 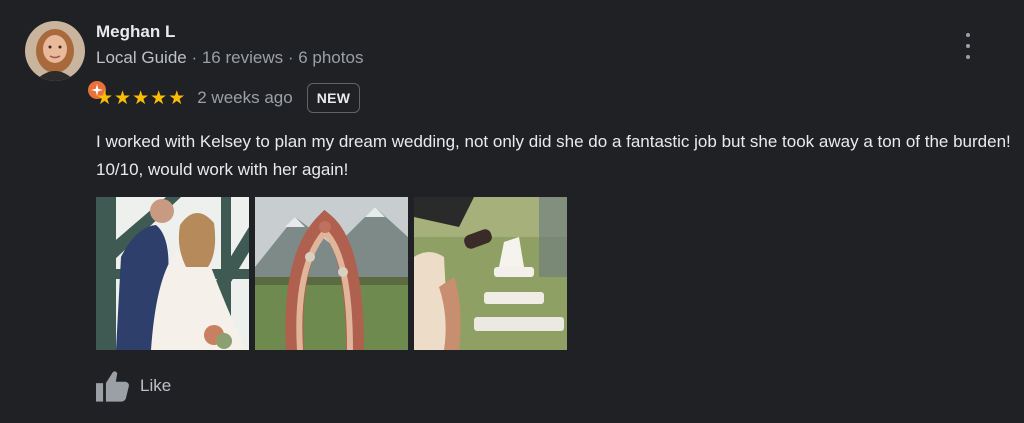 I want to click on avatar-photo, so click(x=55, y=51).